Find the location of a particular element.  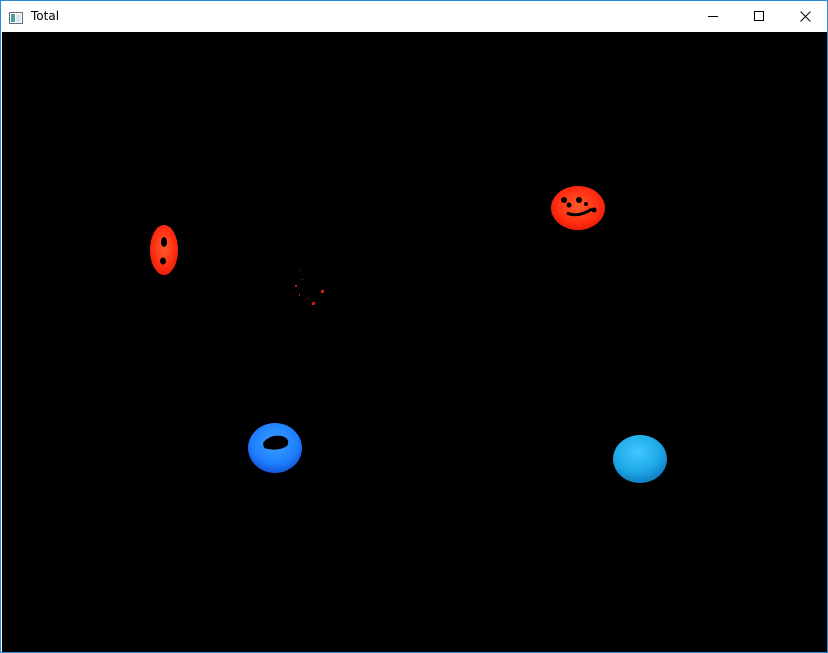

close-button is located at coordinates (805, 16).